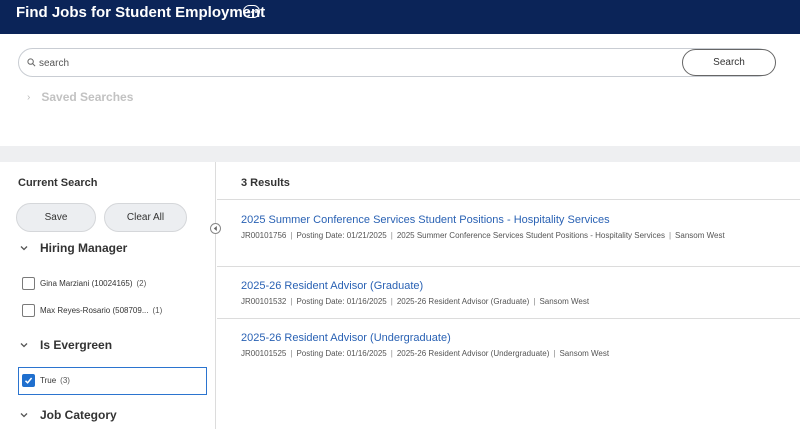  I want to click on facet-is-evergreen: Is Evergreen, so click(66, 345).